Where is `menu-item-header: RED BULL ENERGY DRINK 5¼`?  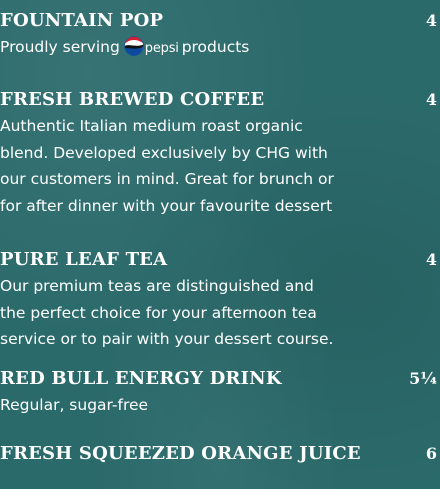
menu-item-header: RED BULL ENERGY DRINK 5¼ is located at coordinates (220, 379).